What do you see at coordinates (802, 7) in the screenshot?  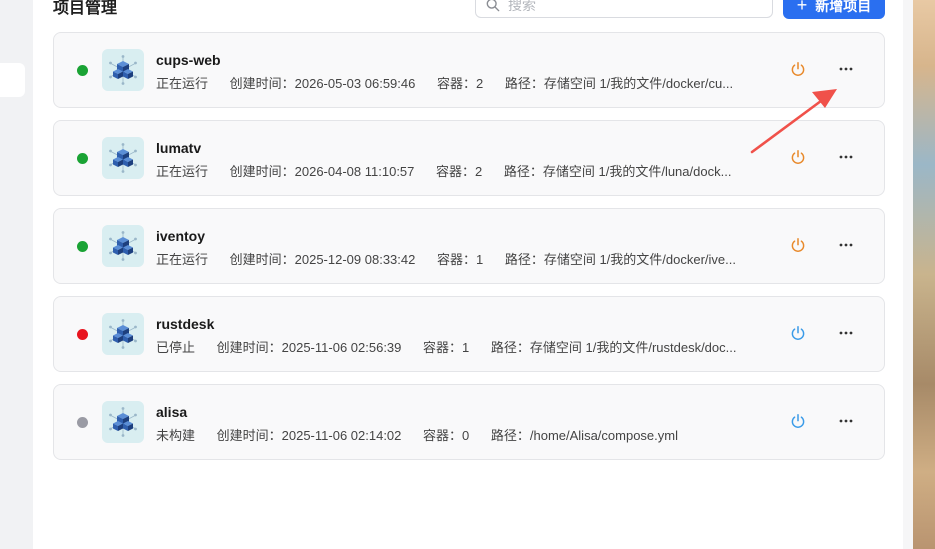 I see `plus-icon: +` at bounding box center [802, 7].